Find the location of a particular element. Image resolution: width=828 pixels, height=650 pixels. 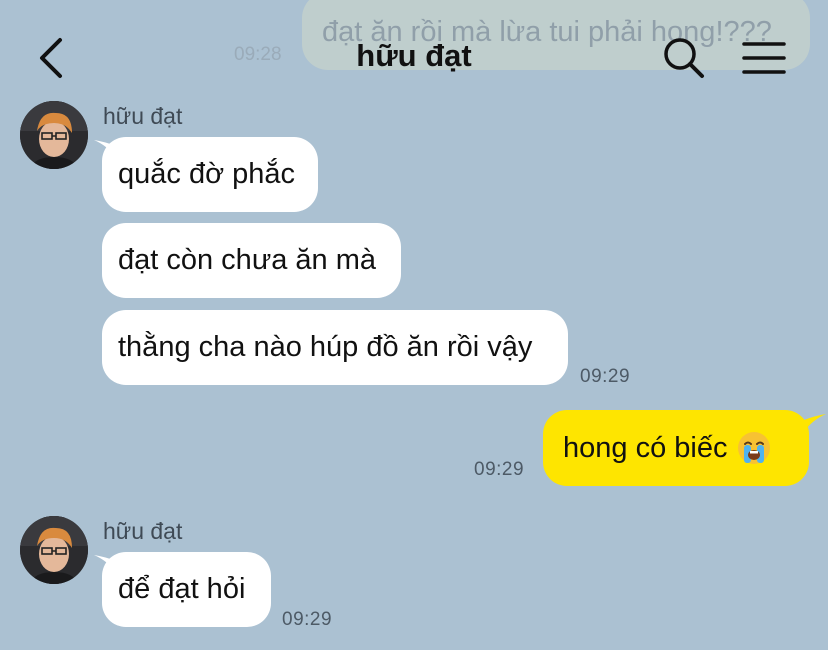

message-text: đạt còn chưa ăn mà is located at coordinates (247, 260).